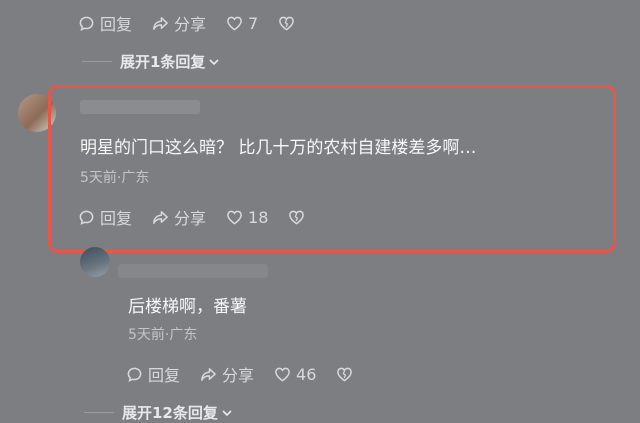 The image size is (640, 423). What do you see at coordinates (163, 335) in the screenshot?
I see `reply-meta: 5天前·广东` at bounding box center [163, 335].